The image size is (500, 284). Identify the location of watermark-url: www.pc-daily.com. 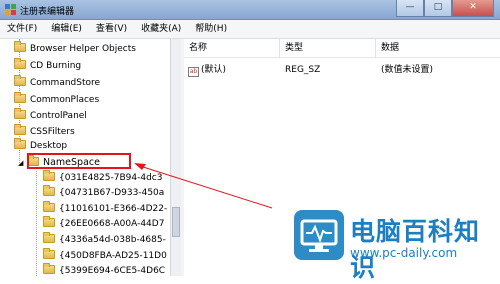
(404, 253).